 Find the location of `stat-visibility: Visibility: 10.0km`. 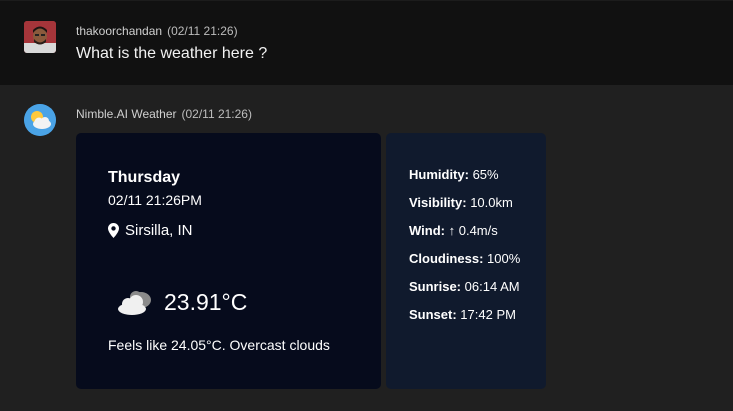

stat-visibility: Visibility: 10.0km is located at coordinates (461, 202).